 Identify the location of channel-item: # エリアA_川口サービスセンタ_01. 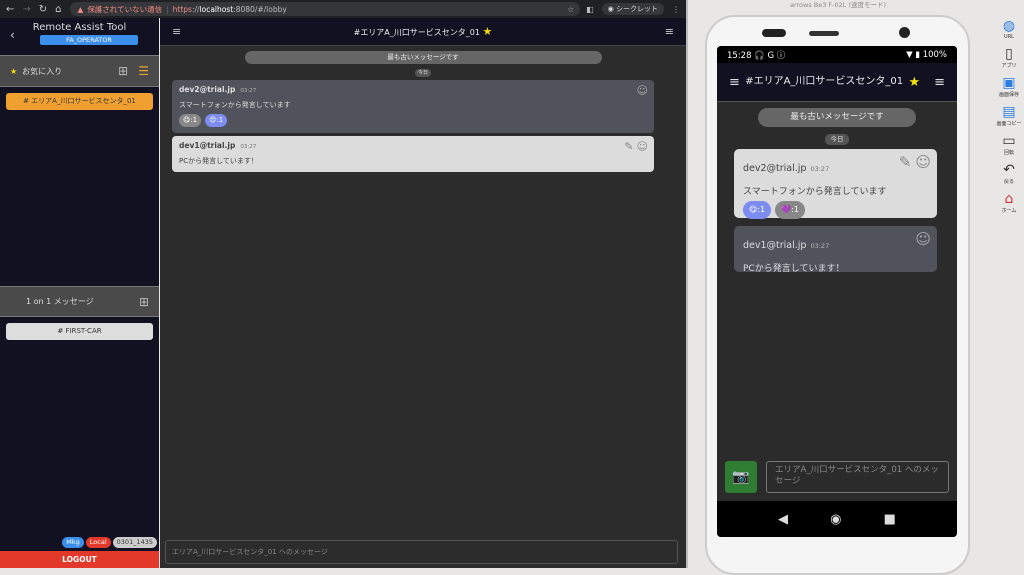
(79, 101).